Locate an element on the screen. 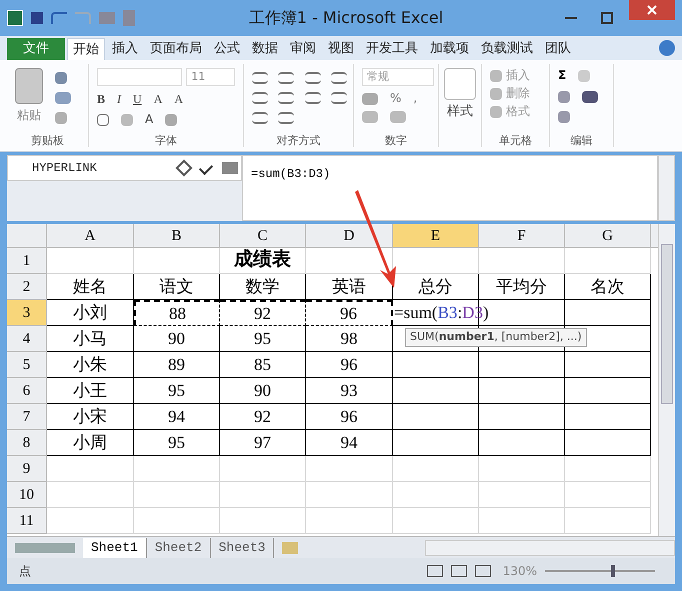 The image size is (682, 591). zoom-thumb is located at coordinates (613, 571).